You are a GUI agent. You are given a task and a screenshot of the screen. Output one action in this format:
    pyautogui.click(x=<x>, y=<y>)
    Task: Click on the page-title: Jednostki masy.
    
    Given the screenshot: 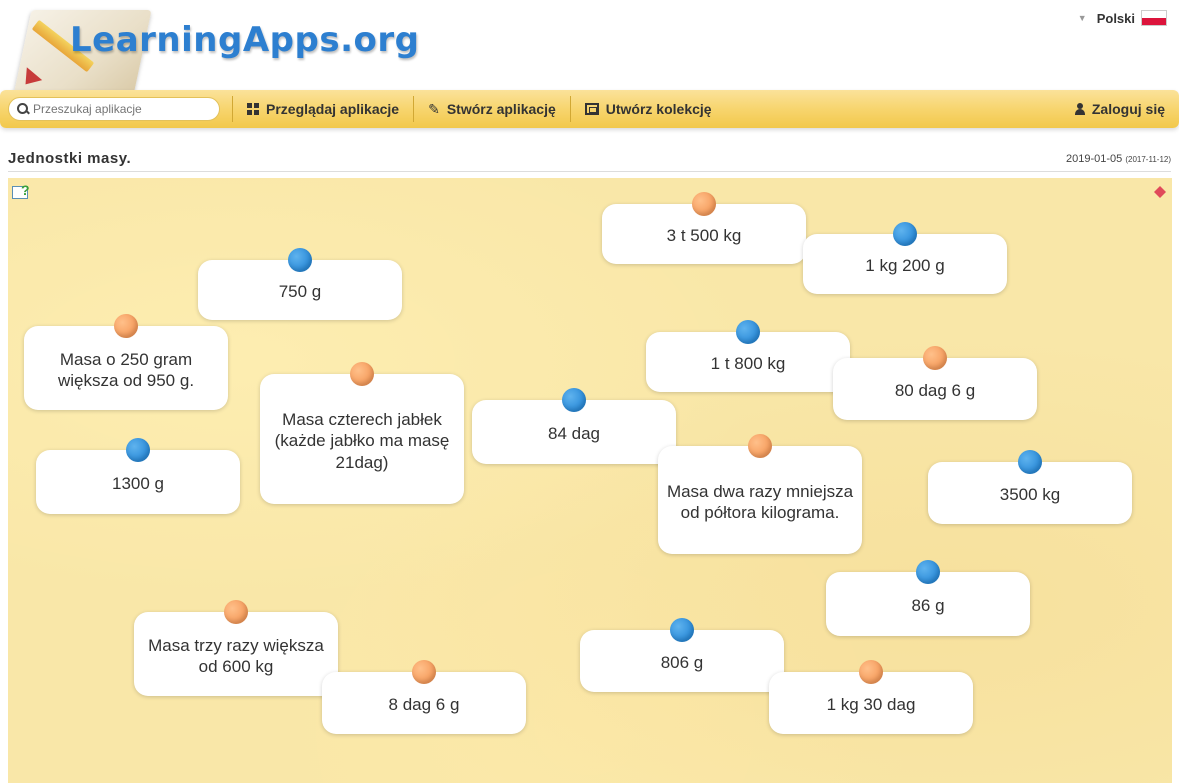 What is the action you would take?
    pyautogui.click(x=70, y=158)
    